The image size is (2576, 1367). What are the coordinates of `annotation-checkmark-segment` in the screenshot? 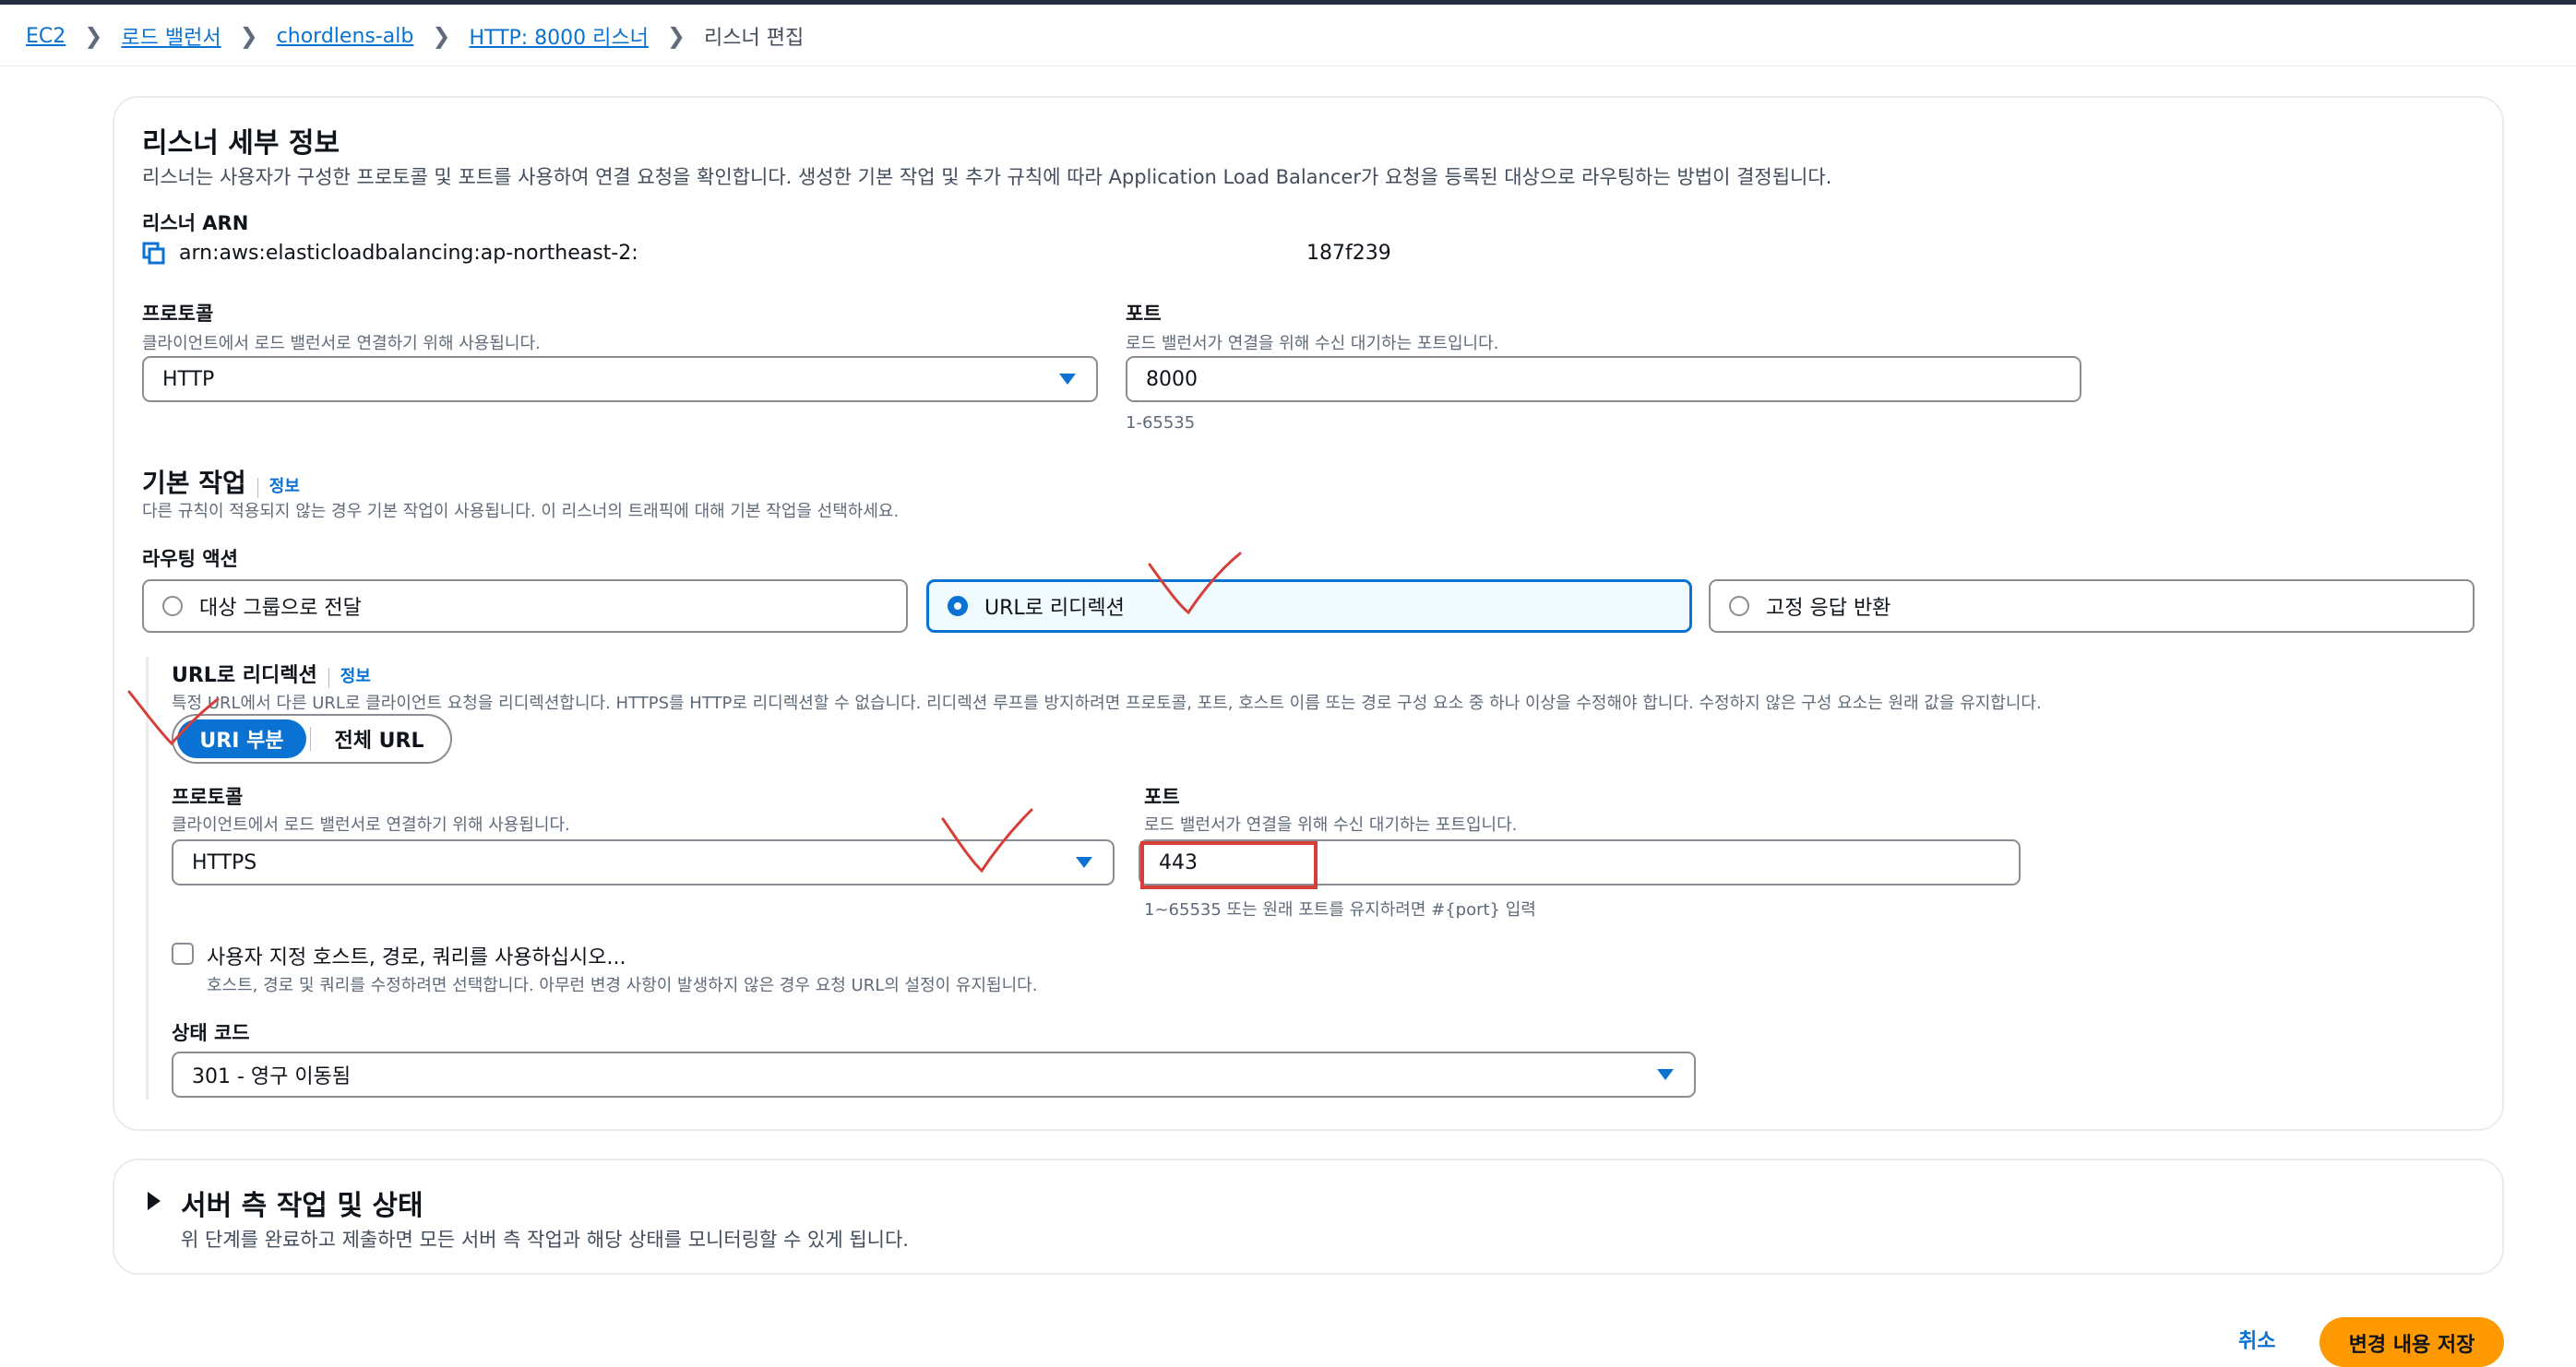 It's located at (173, 718).